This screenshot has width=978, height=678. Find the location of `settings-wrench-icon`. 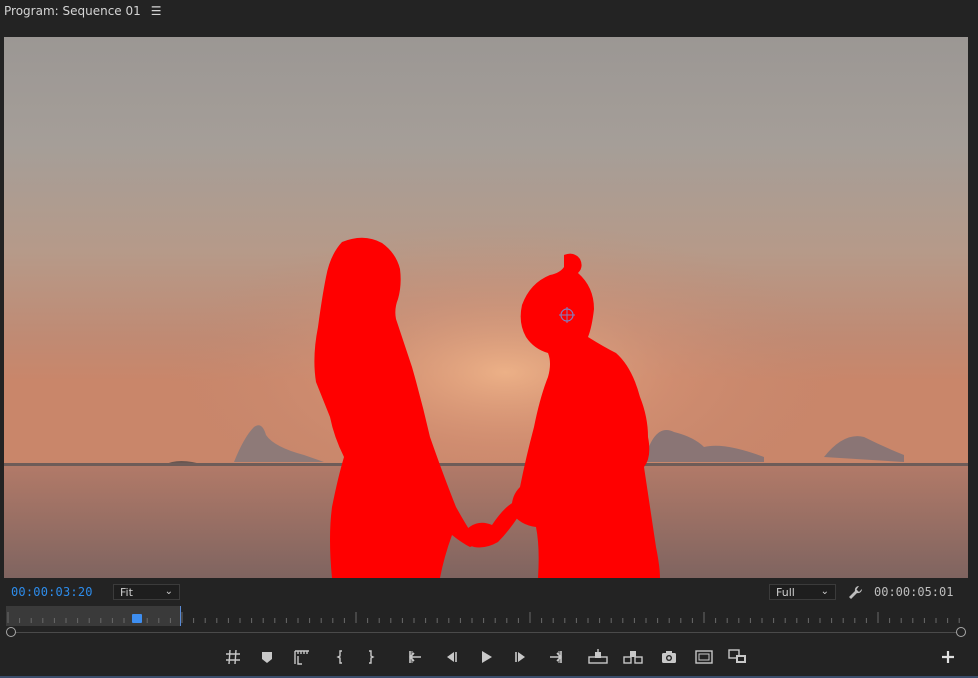

settings-wrench-icon is located at coordinates (855, 593).